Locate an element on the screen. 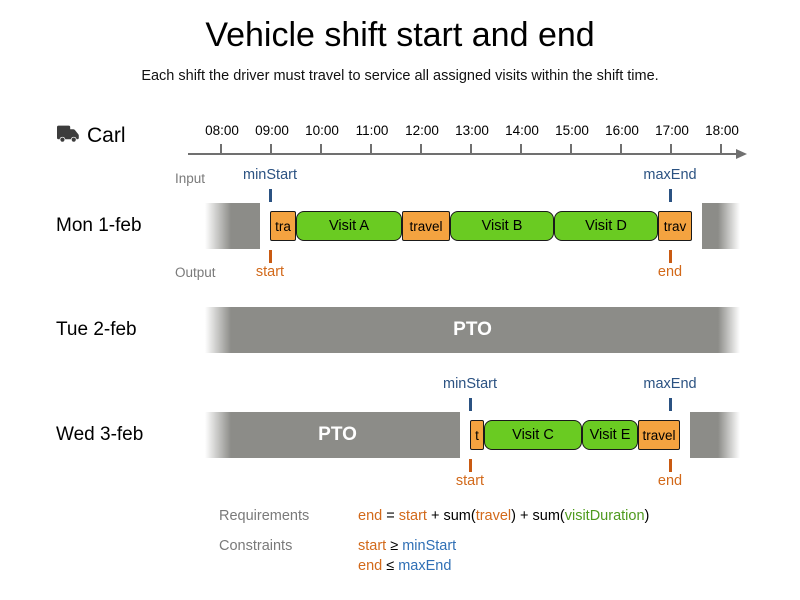  axis-tick-label: 18:00 is located at coordinates (722, 130).